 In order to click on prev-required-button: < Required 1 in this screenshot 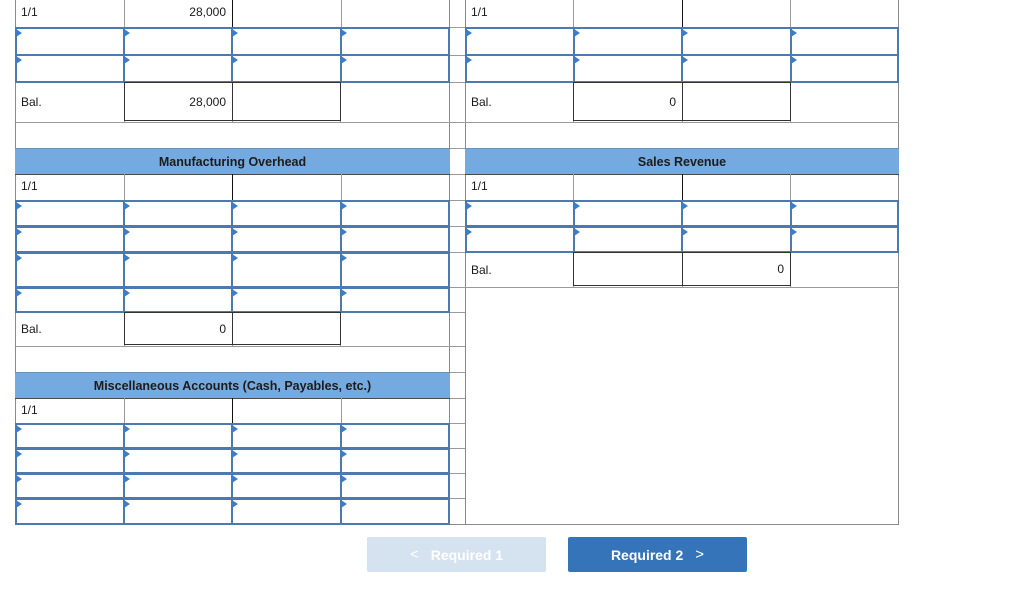, I will do `click(456, 554)`.